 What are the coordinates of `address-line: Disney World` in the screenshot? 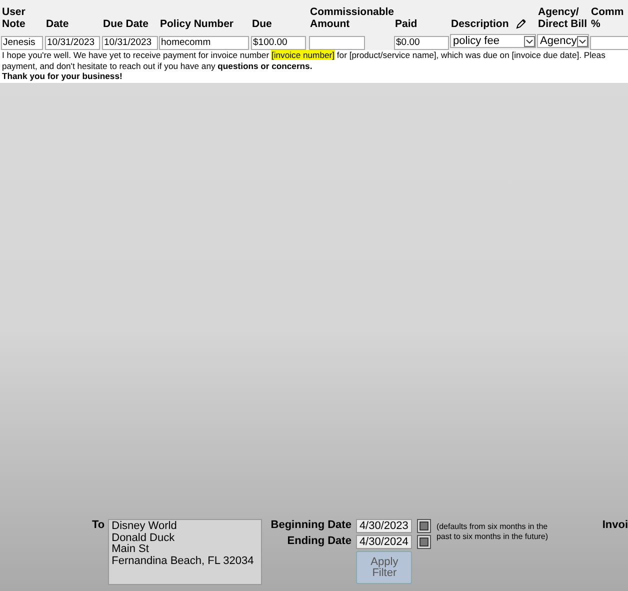 It's located at (145, 526).